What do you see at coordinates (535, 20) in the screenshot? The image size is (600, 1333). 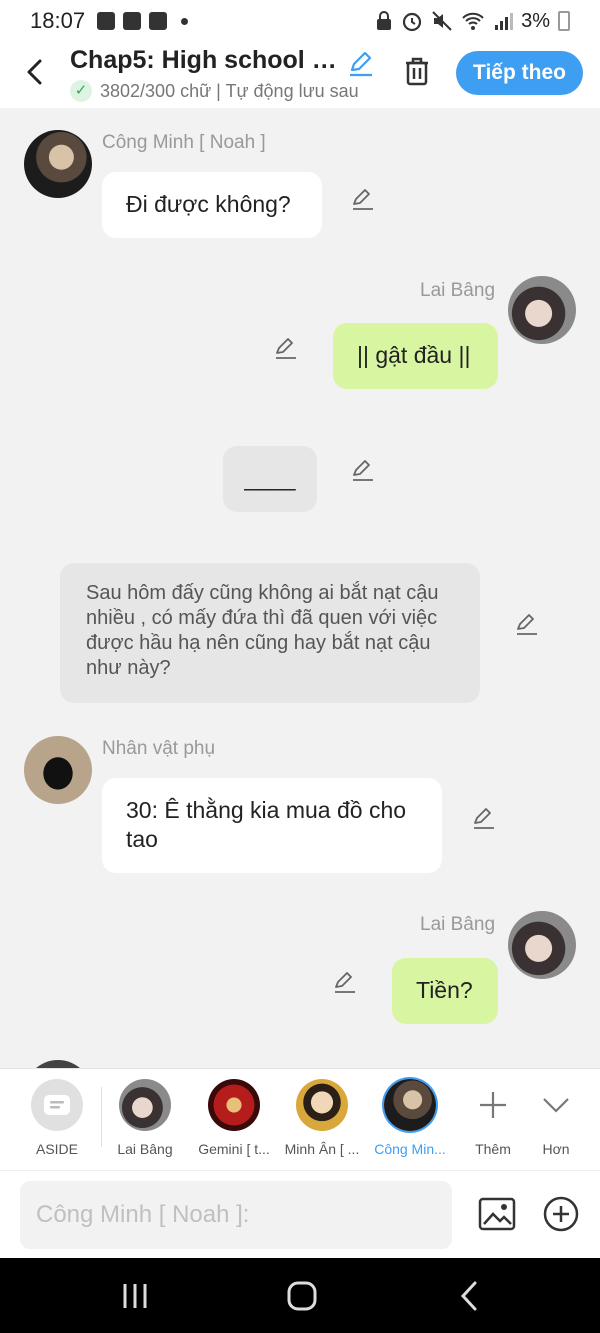 I see `battery-percent: 3%` at bounding box center [535, 20].